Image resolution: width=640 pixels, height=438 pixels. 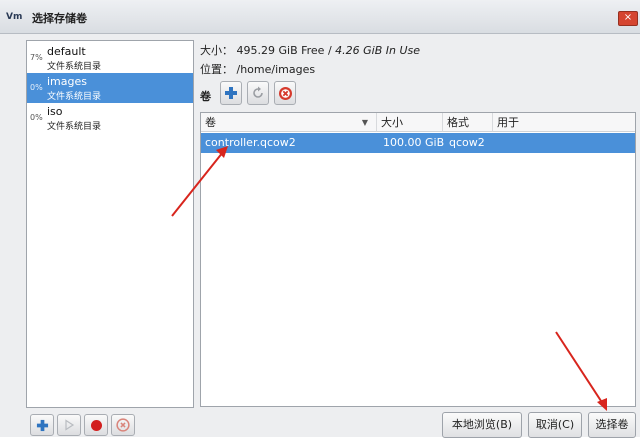 I want to click on column-header-size: 大小, so click(x=410, y=122).